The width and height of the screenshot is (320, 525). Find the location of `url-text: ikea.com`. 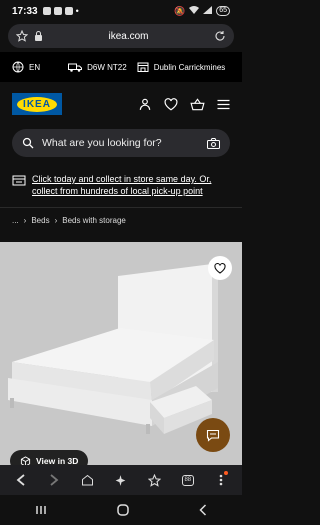

url-text: ikea.com is located at coordinates (128, 36).